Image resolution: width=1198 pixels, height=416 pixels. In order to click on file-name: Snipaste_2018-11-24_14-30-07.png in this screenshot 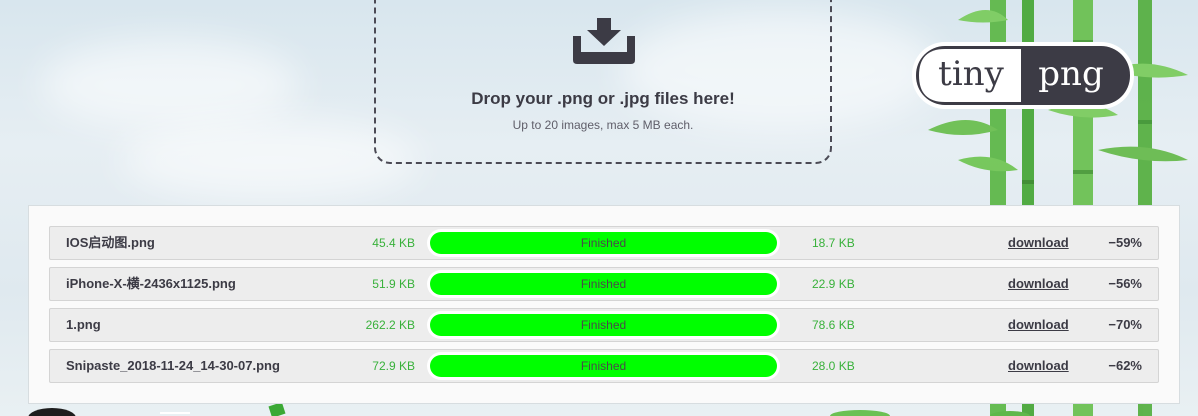, I will do `click(173, 365)`.